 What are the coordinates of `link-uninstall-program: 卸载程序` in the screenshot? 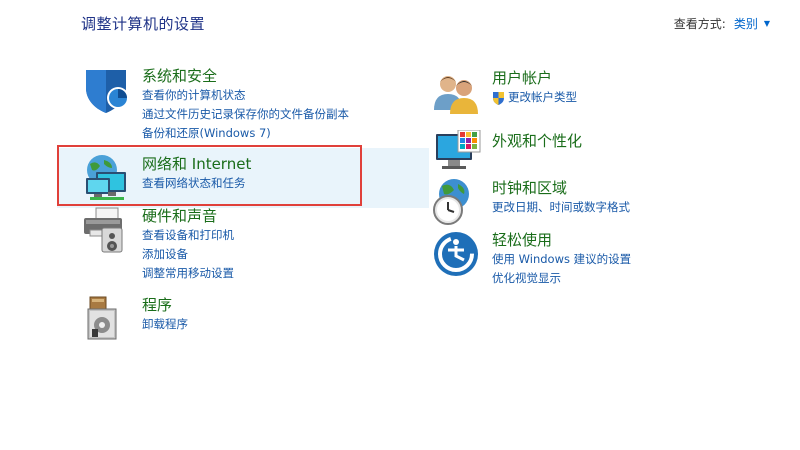 It's located at (165, 324).